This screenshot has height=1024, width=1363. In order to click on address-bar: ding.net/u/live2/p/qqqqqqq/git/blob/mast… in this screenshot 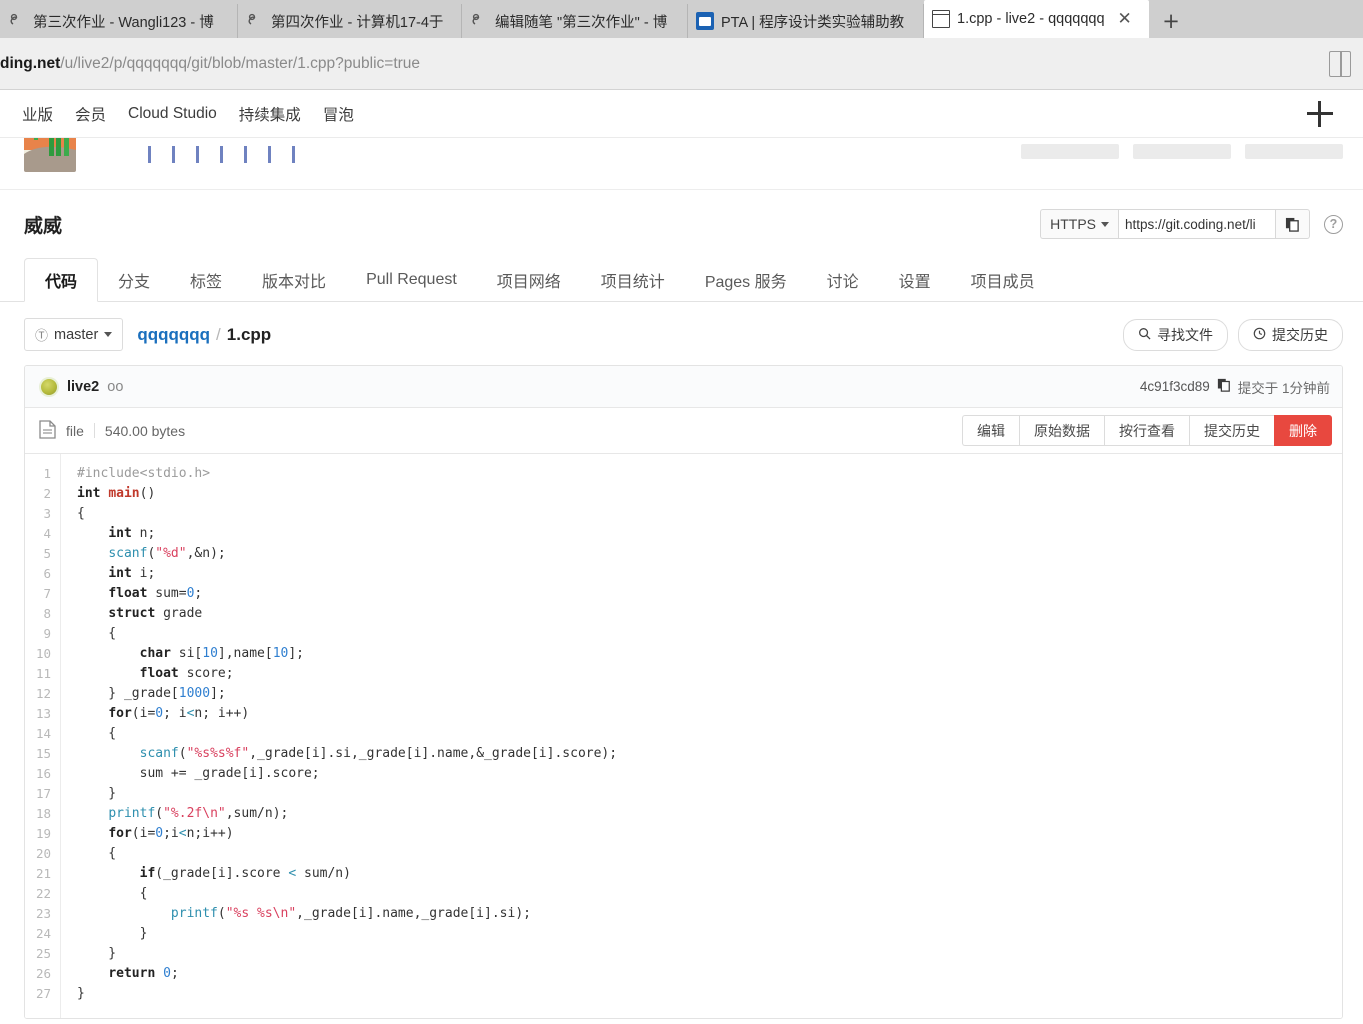, I will do `click(664, 64)`.